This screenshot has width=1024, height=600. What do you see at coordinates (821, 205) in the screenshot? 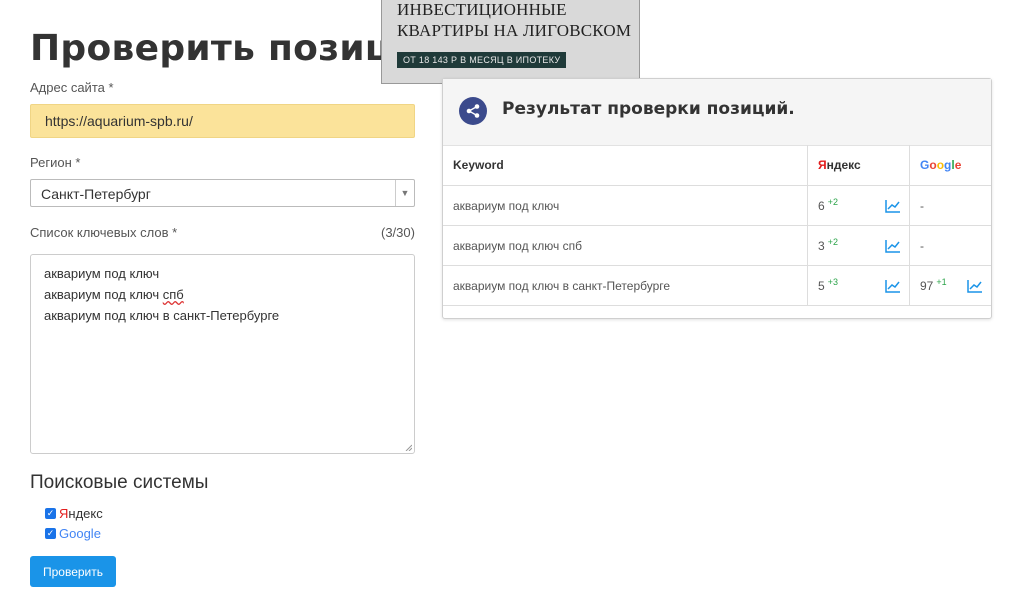
I see `yandex-position: 6` at bounding box center [821, 205].